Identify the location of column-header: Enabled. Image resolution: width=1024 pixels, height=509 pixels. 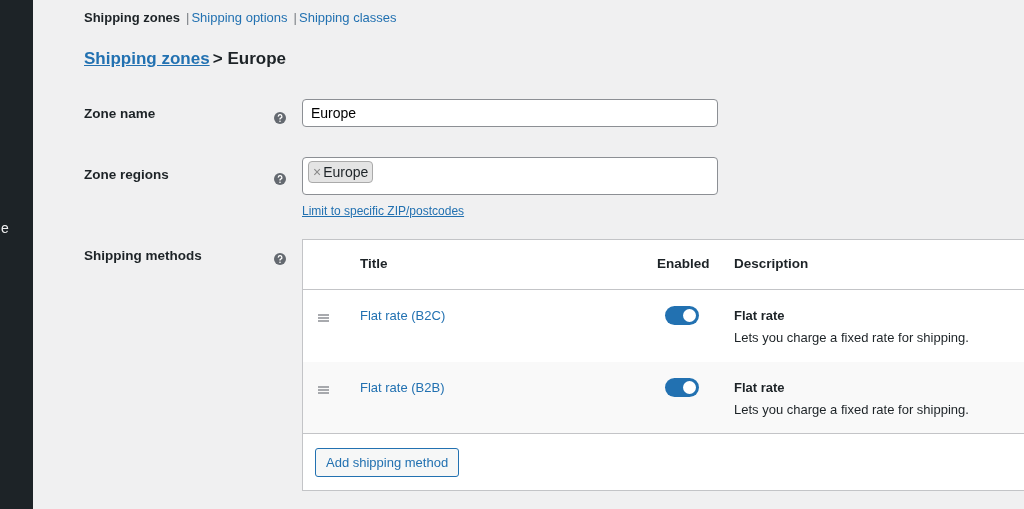
(683, 263).